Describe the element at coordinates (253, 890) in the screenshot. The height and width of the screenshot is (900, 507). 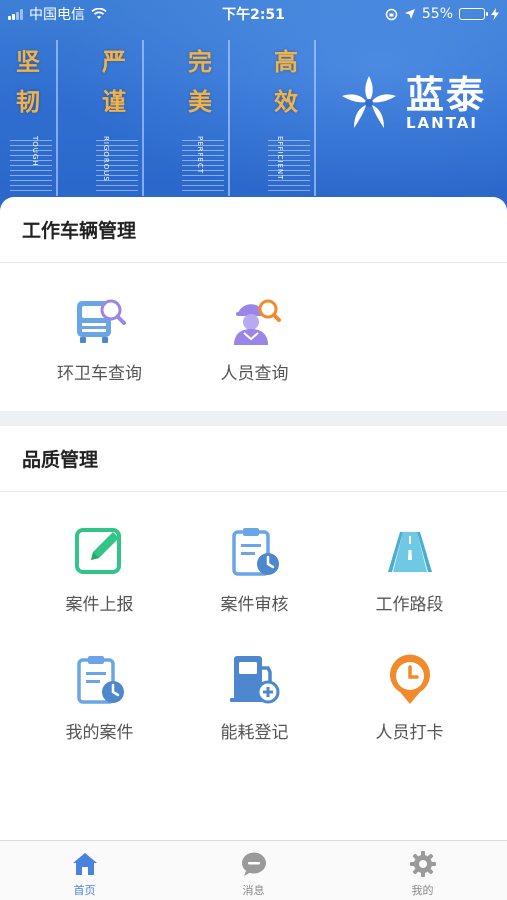
I see `tab-label: 消息` at that location.